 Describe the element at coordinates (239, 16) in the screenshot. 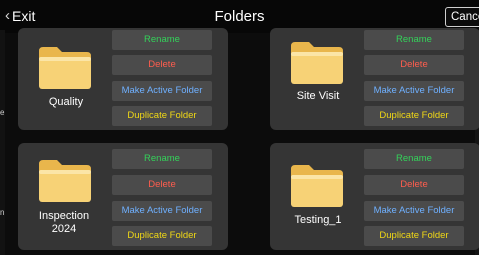

I see `page-title: Folders` at that location.